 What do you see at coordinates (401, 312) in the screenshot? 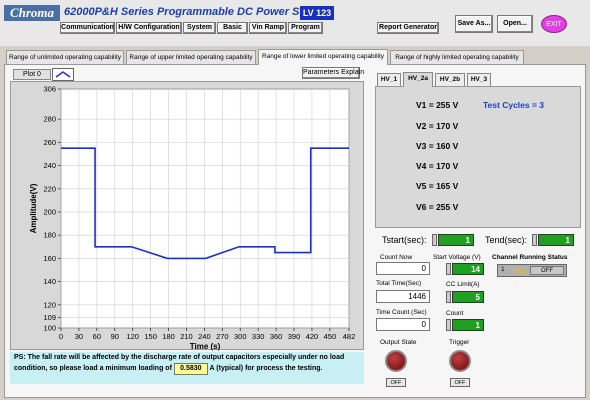
I see `time-count-label: Time Count (Sec)` at bounding box center [401, 312].